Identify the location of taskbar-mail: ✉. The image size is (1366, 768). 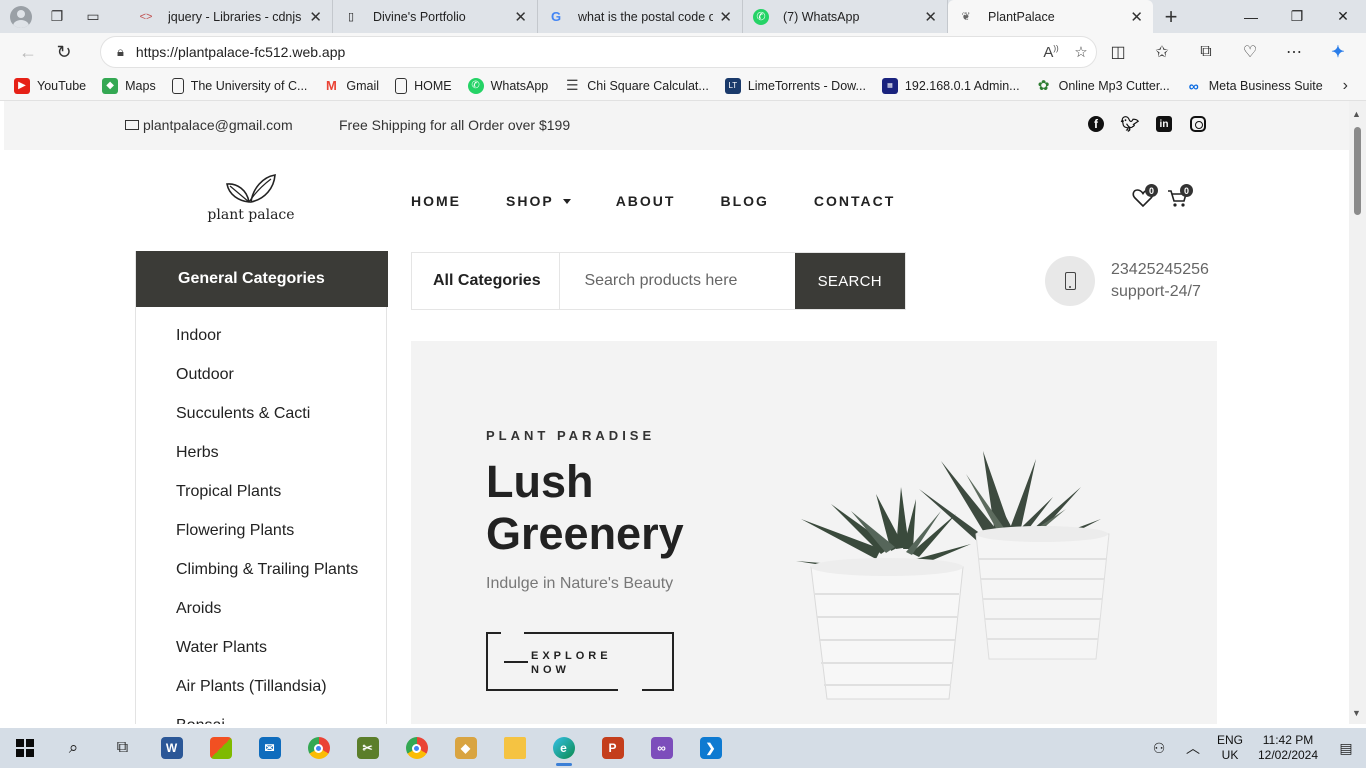
(269, 748).